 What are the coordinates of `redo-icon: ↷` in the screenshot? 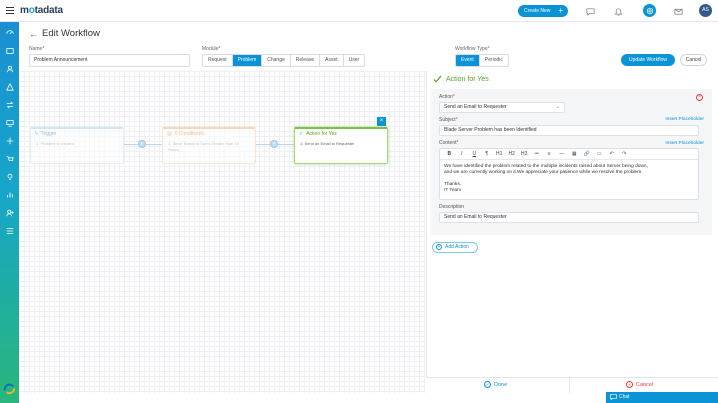 It's located at (624, 154).